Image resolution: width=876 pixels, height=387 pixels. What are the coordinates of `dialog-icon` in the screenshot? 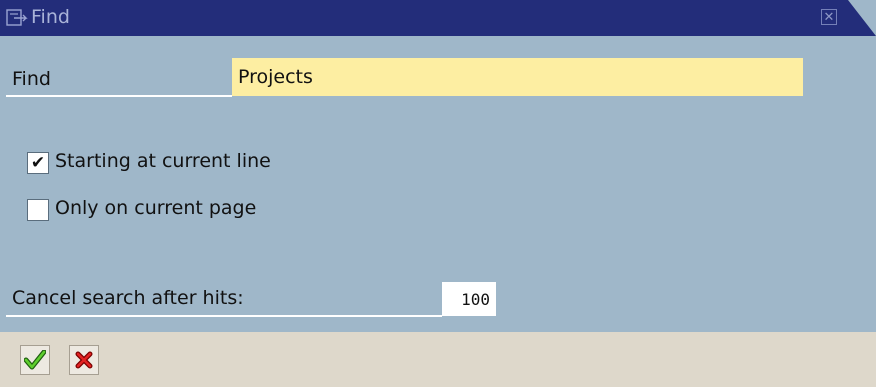 It's located at (17, 17).